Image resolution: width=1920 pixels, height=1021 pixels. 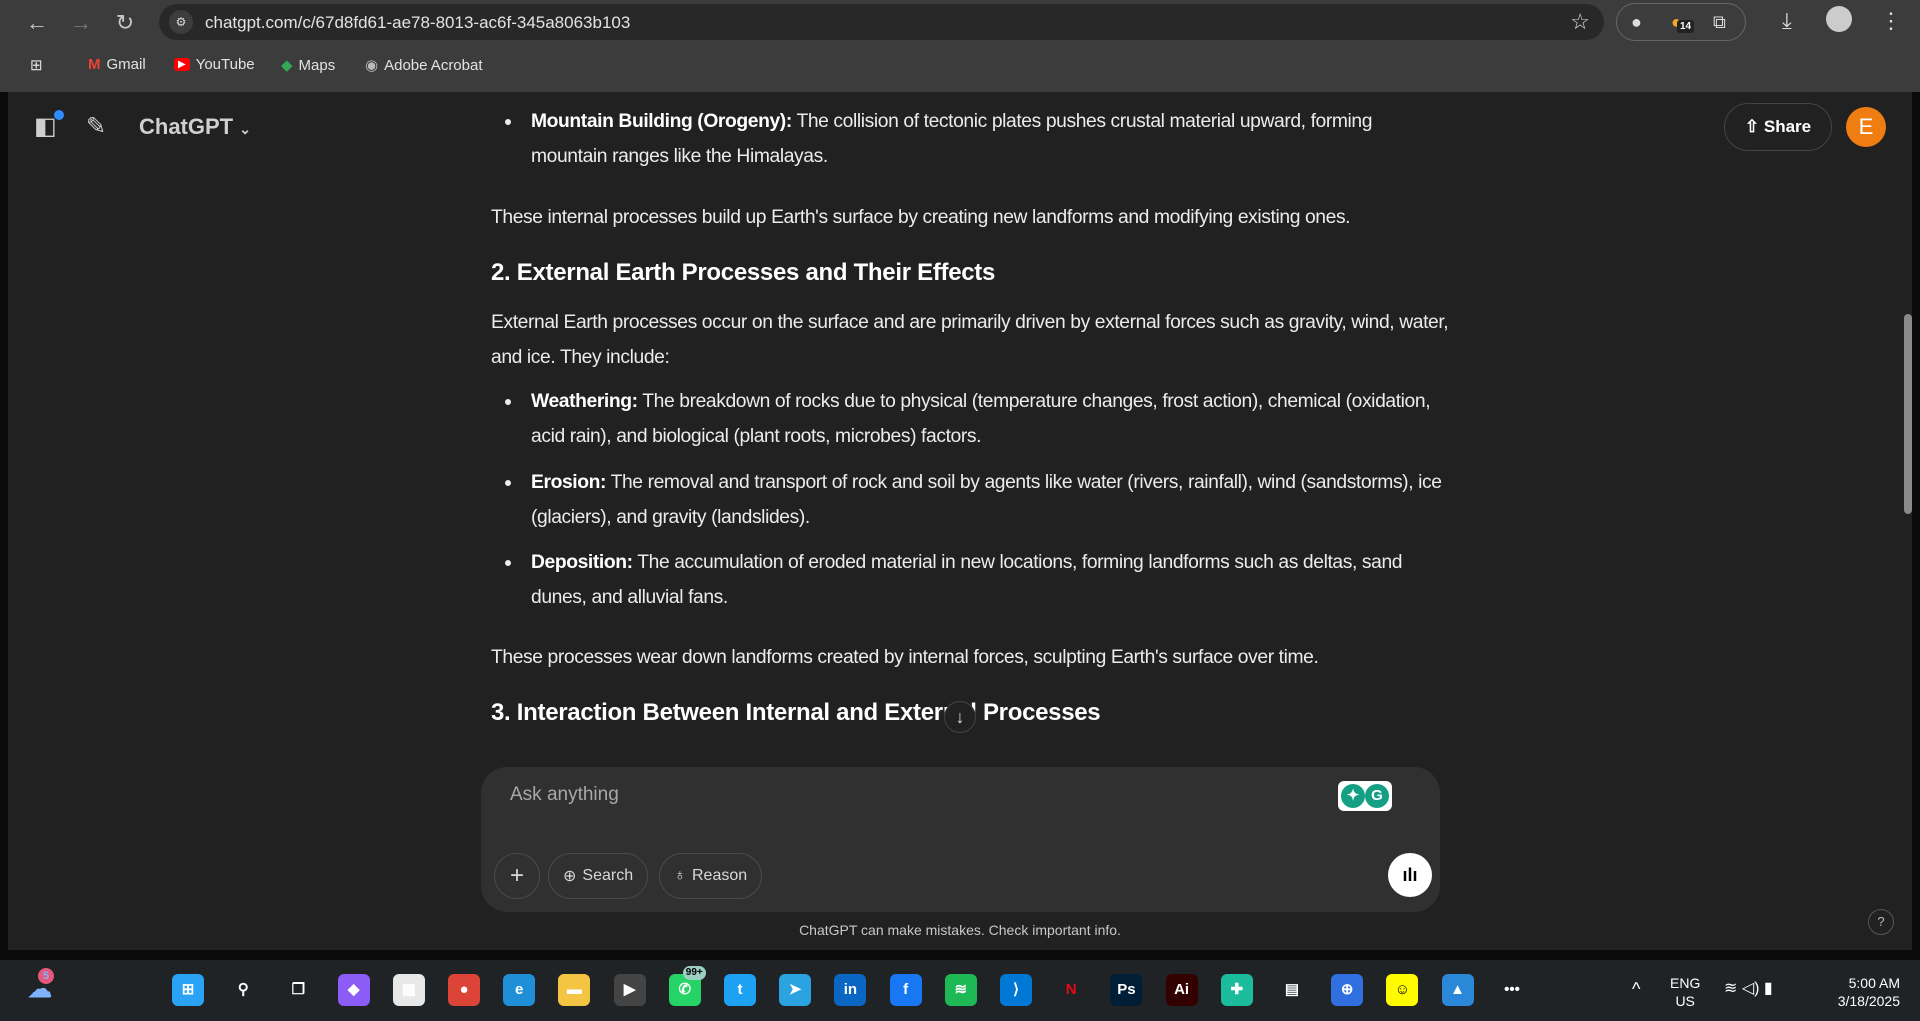 I want to click on site-info-icon: ⚙, so click(x=181, y=22).